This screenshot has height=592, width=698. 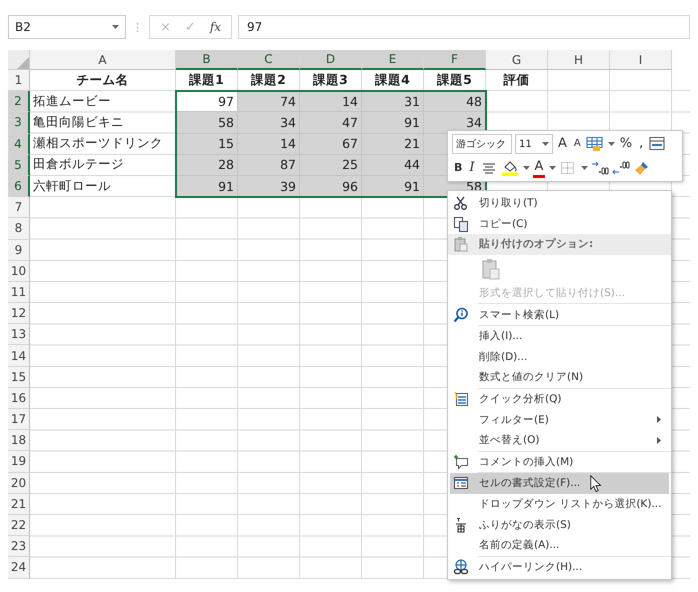 I want to click on column-header: E, so click(x=393, y=60).